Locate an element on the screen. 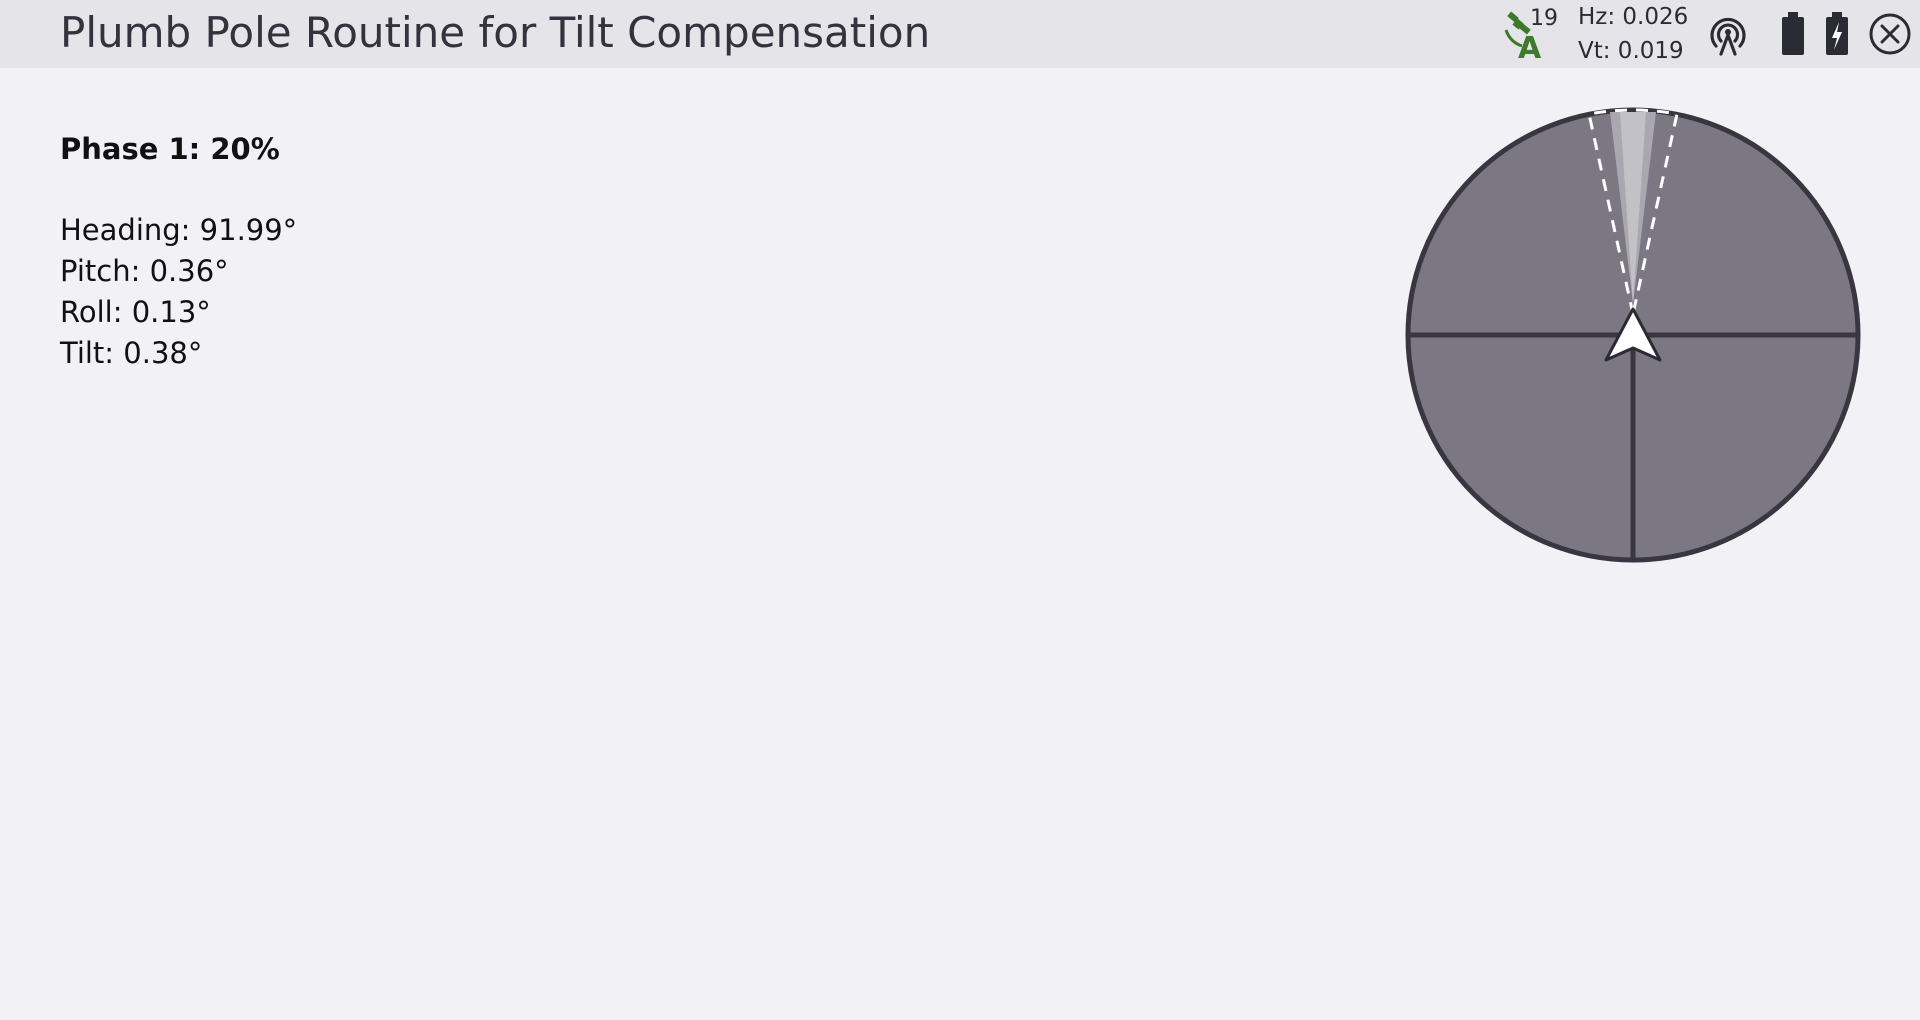 The width and height of the screenshot is (1920, 1020). roll-readout: Roll: 0.13° is located at coordinates (135, 312).